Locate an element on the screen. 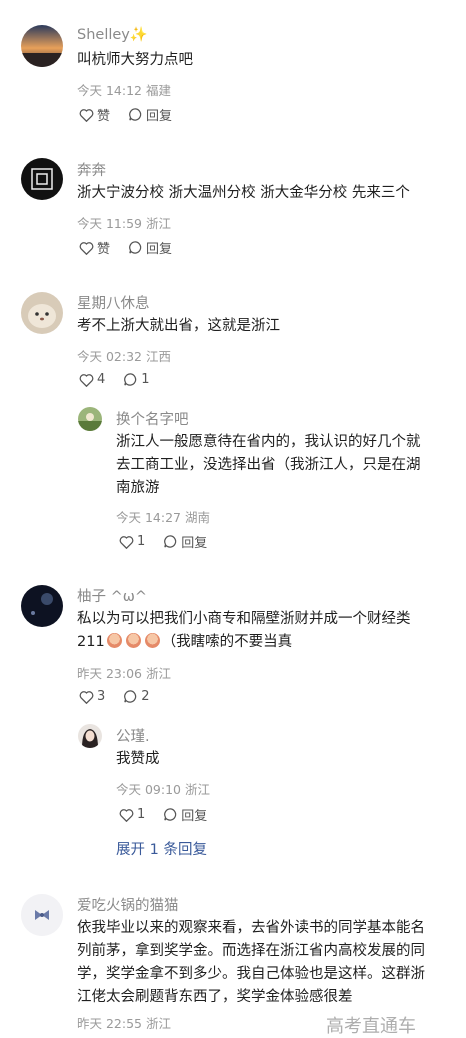 This screenshot has height=1038, width=466. like-button: 4 is located at coordinates (92, 379).